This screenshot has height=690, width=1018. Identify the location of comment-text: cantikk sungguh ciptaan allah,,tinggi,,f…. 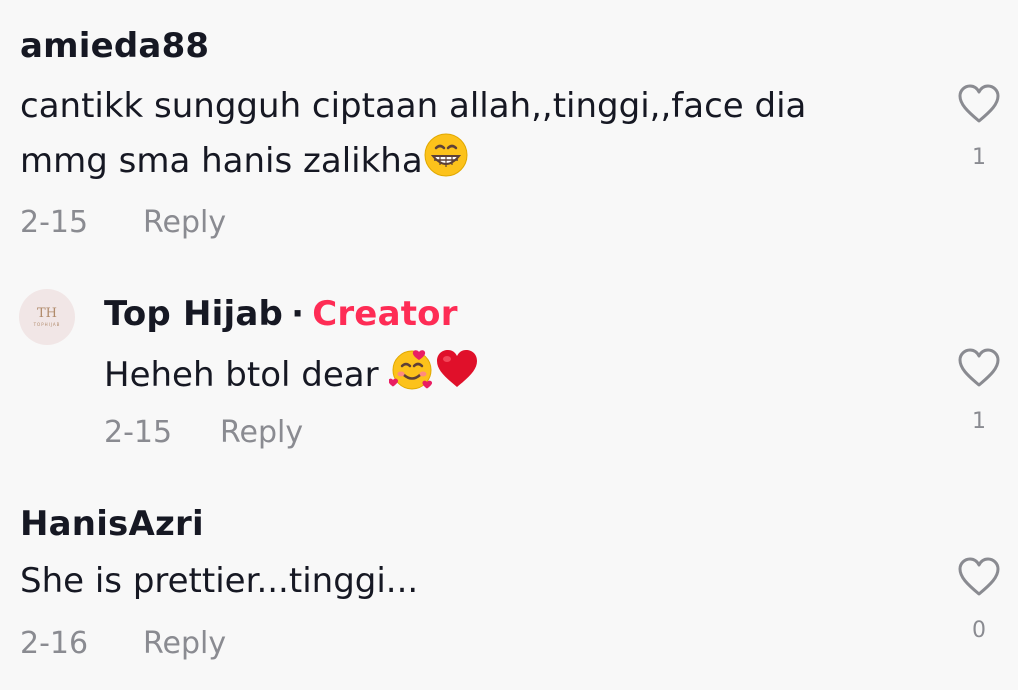
(413, 106).